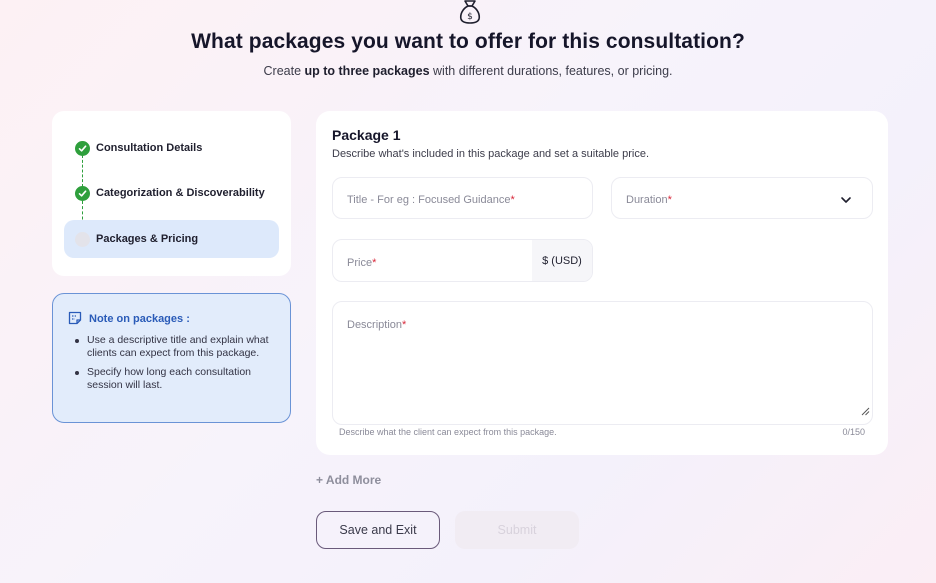  I want to click on step-label: Categorization & Discoverability, so click(180, 193).